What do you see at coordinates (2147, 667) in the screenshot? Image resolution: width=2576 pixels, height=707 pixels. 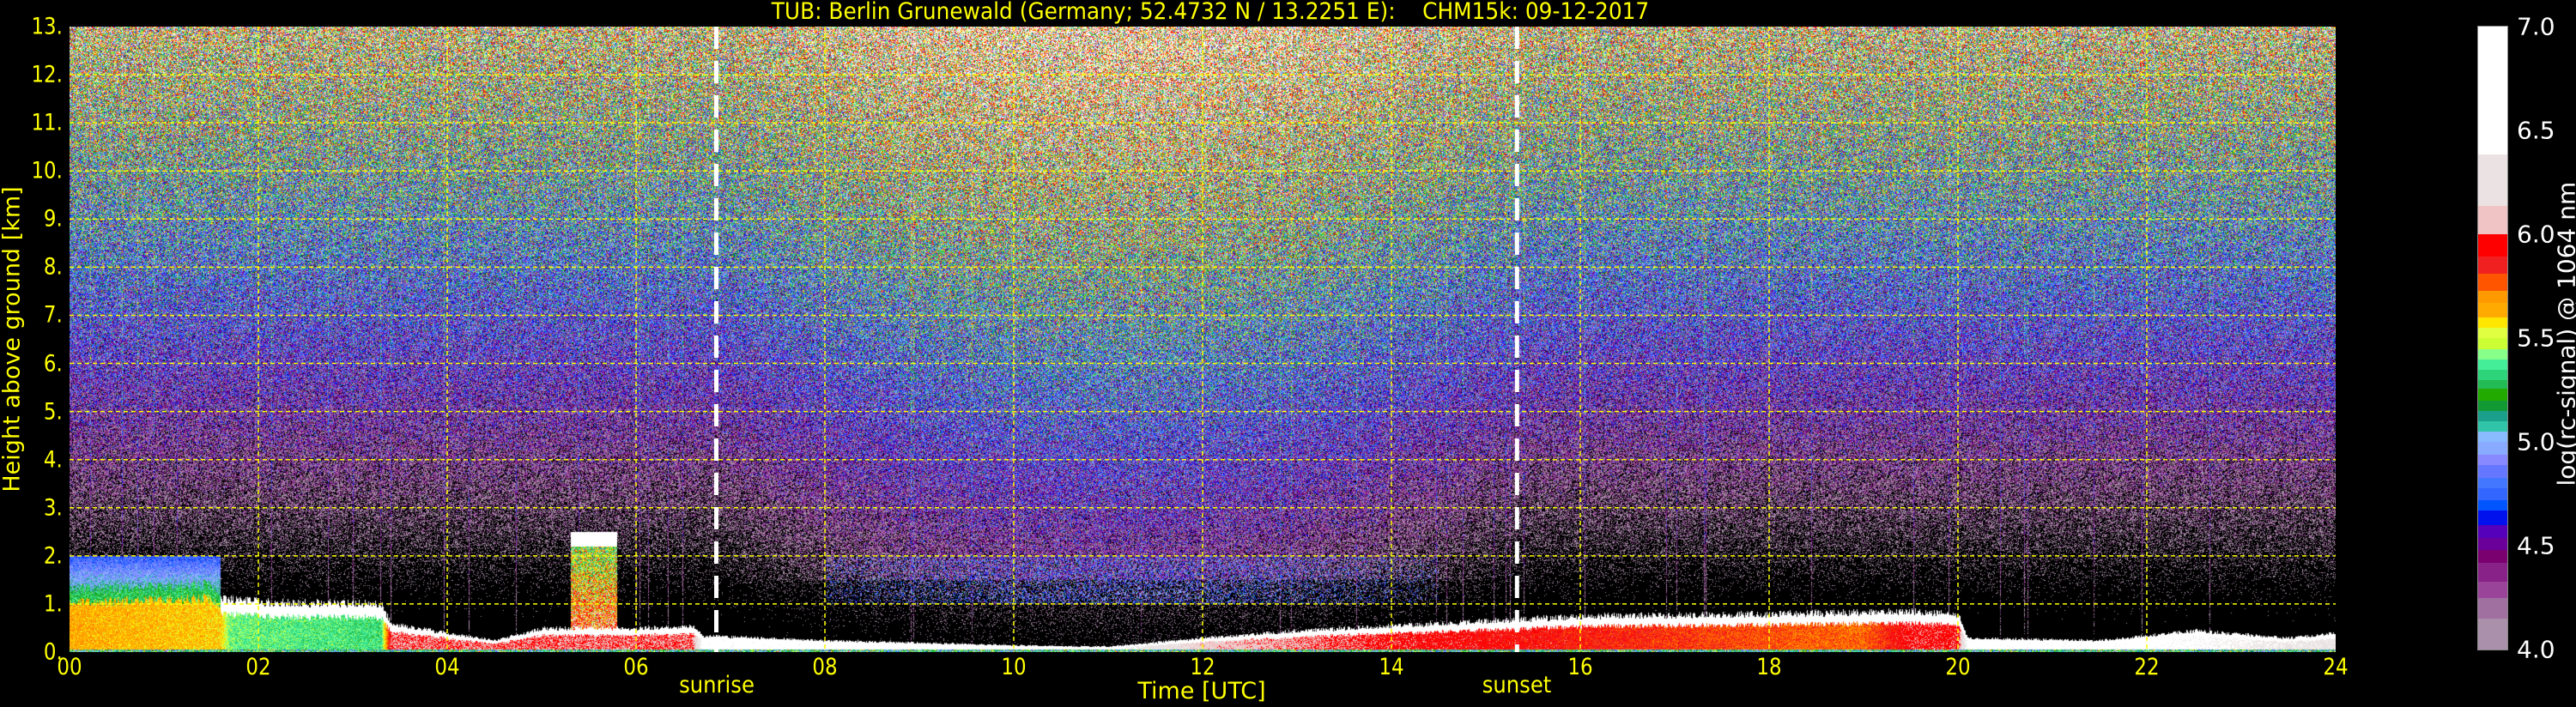 I see `x-tick-label: 22` at bounding box center [2147, 667].